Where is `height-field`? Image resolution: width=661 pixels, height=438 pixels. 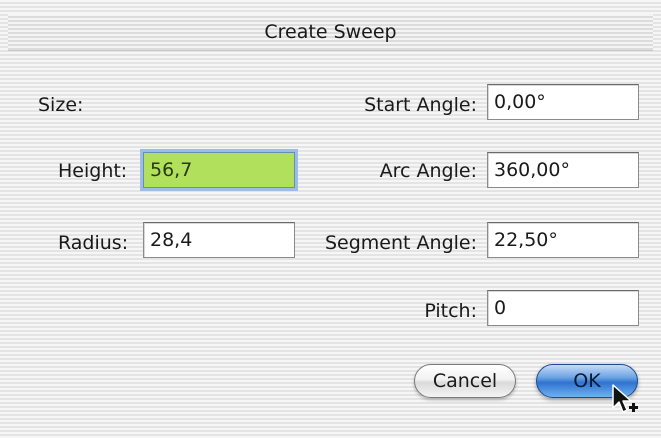 height-field is located at coordinates (219, 170).